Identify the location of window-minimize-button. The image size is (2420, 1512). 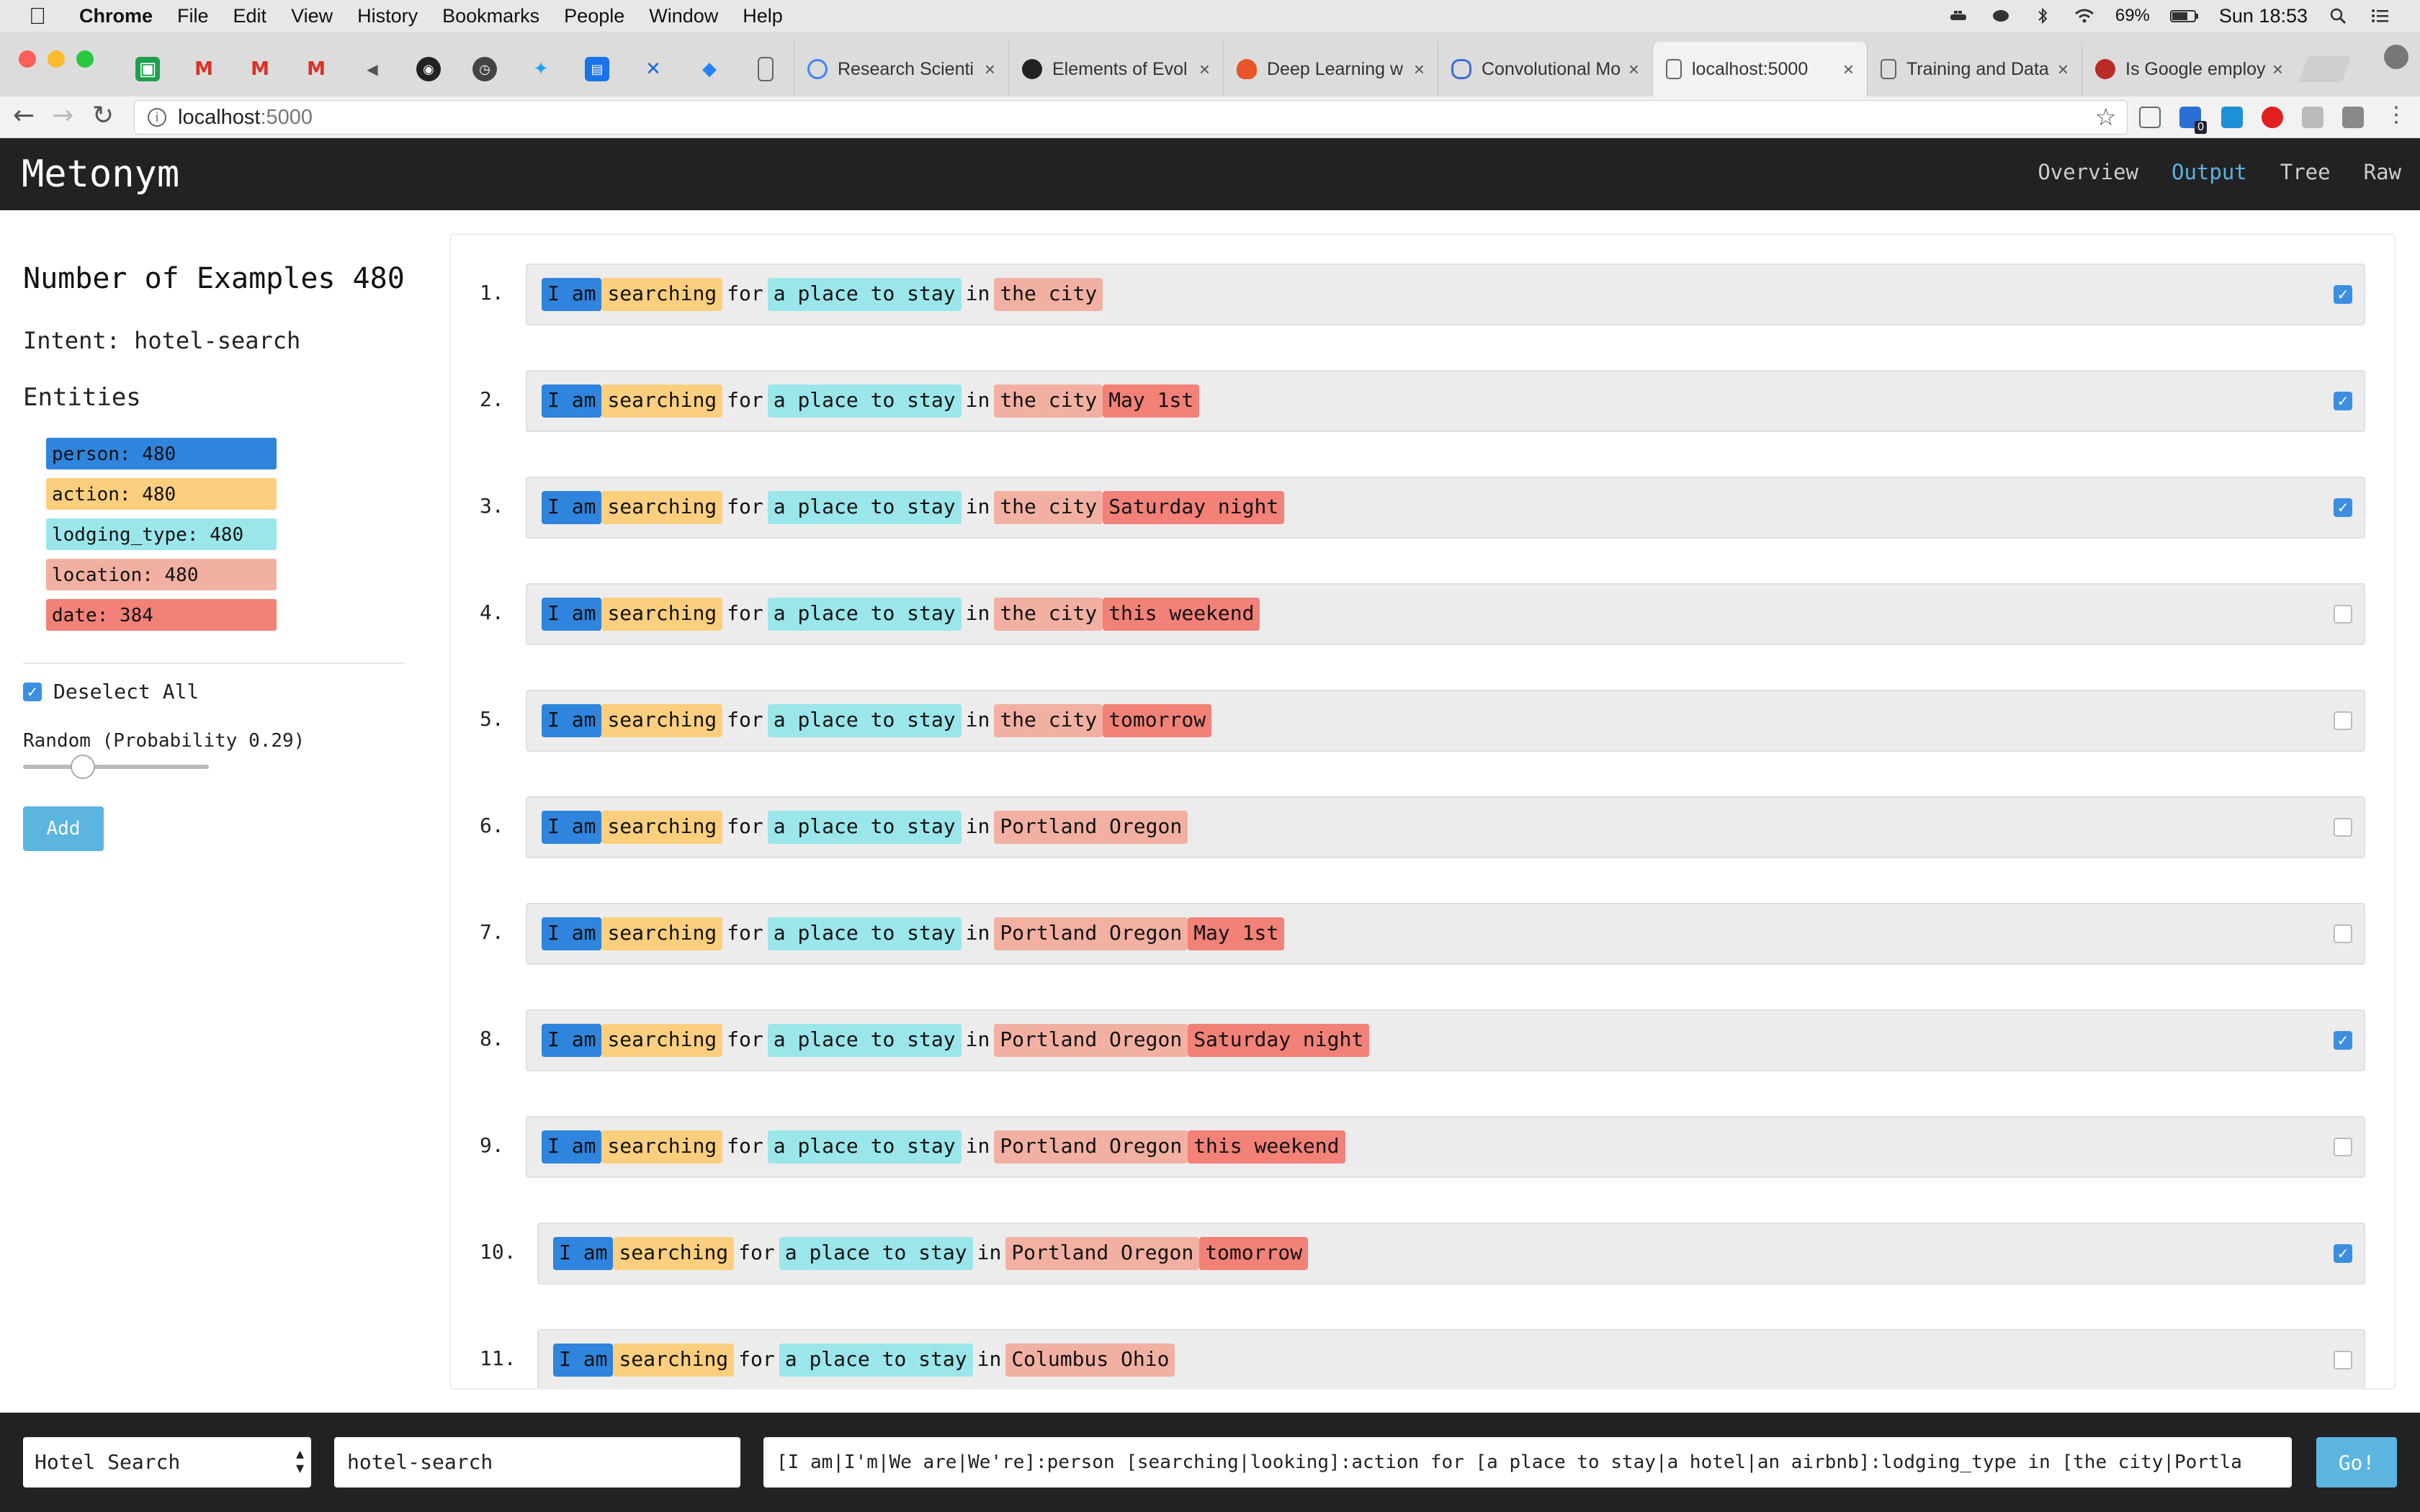
(56, 59).